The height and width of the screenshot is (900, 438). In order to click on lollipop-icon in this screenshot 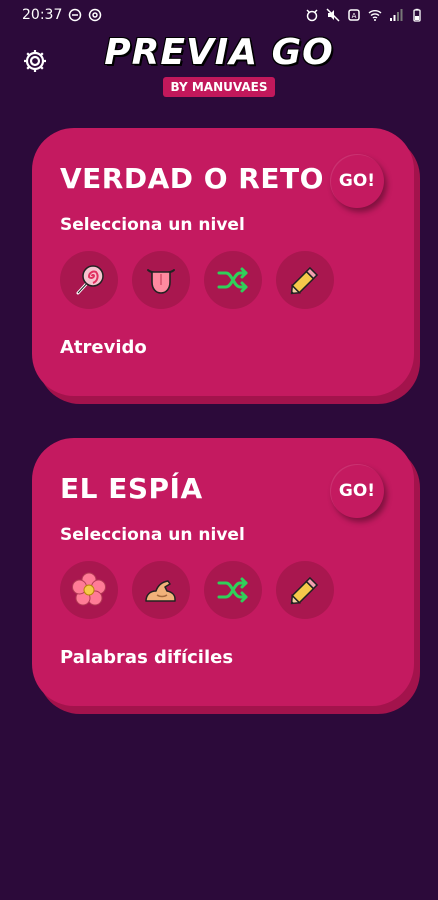, I will do `click(90, 280)`.